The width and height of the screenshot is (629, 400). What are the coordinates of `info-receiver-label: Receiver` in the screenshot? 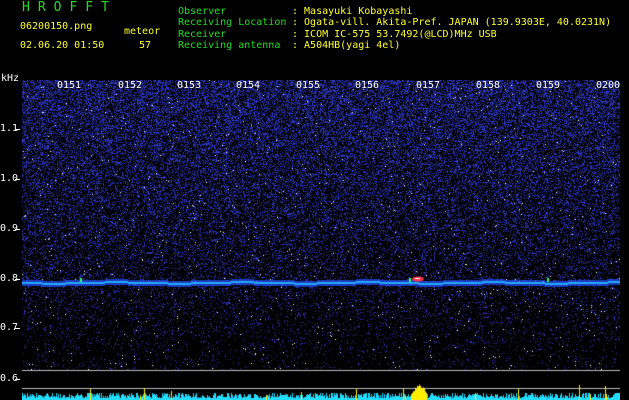 It's located at (202, 34).